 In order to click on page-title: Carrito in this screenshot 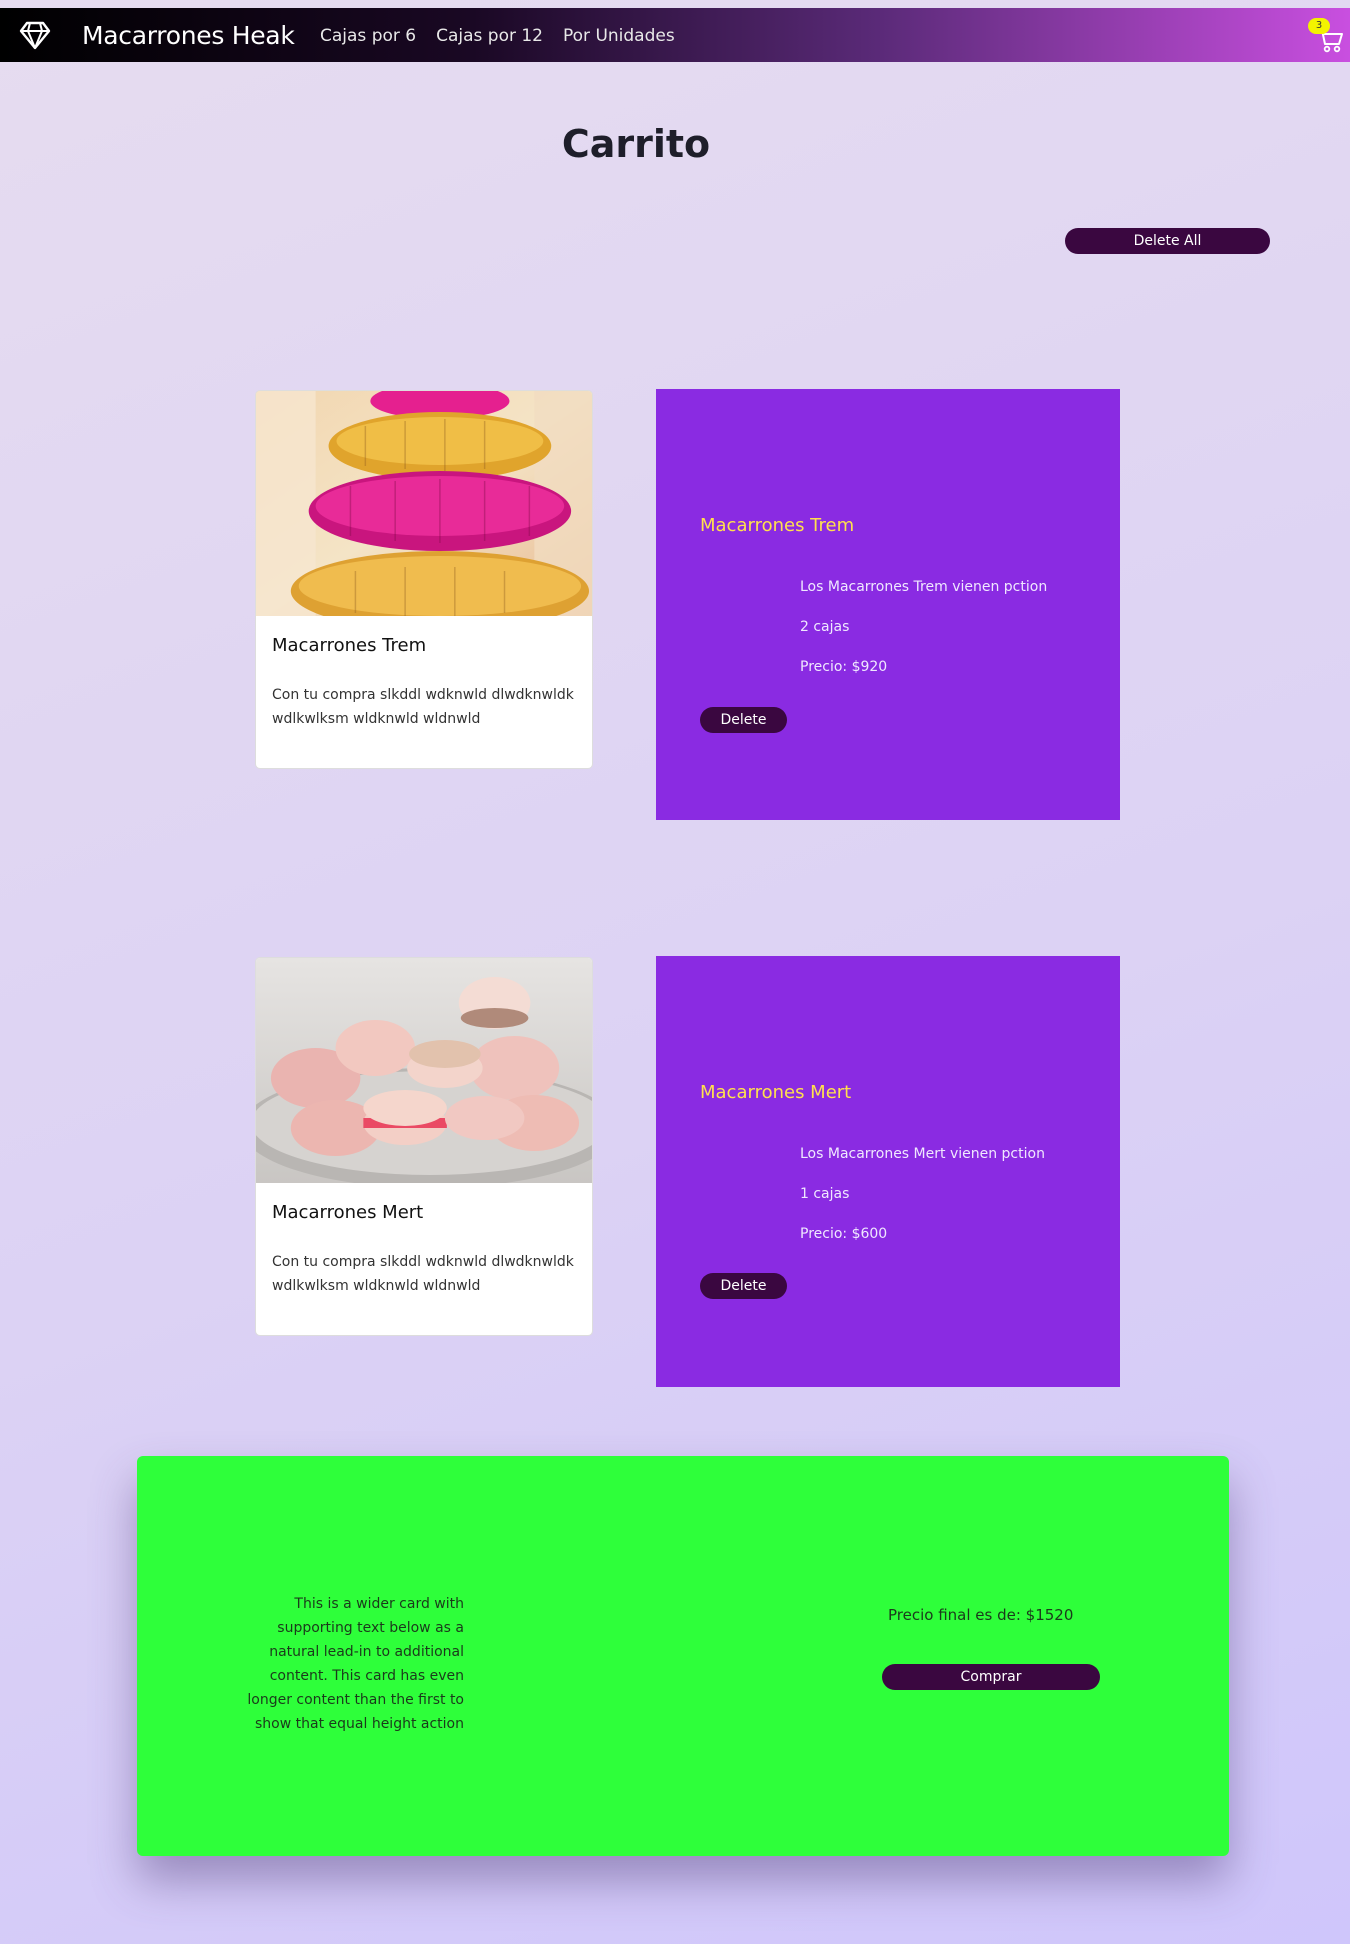, I will do `click(636, 144)`.